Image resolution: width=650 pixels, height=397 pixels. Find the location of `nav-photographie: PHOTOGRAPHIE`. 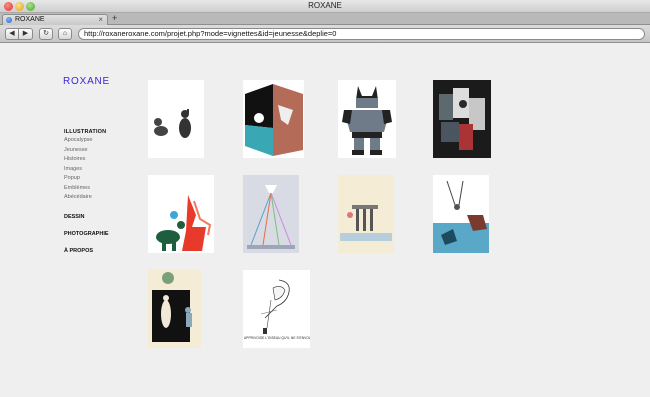

nav-photographie: PHOTOGRAPHIE is located at coordinates (86, 234).